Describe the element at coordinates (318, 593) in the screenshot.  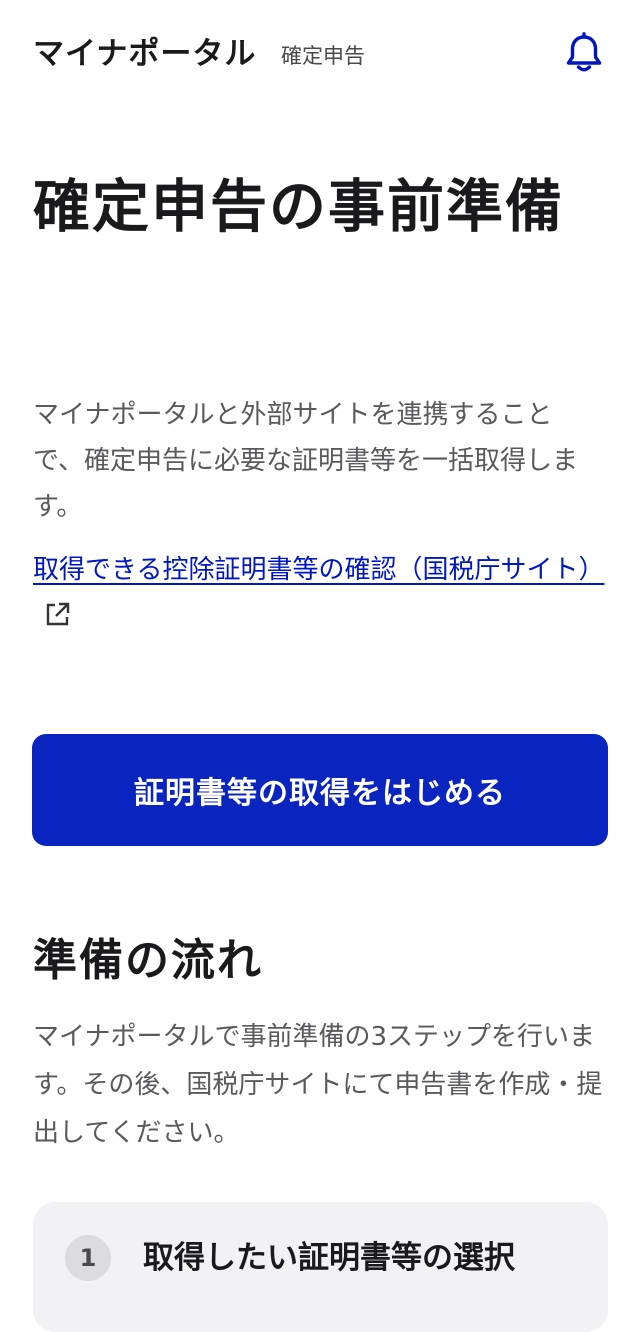
I see `tax-agency-link: 取得できる控除証明書等の確認（国税庁サイト）` at that location.